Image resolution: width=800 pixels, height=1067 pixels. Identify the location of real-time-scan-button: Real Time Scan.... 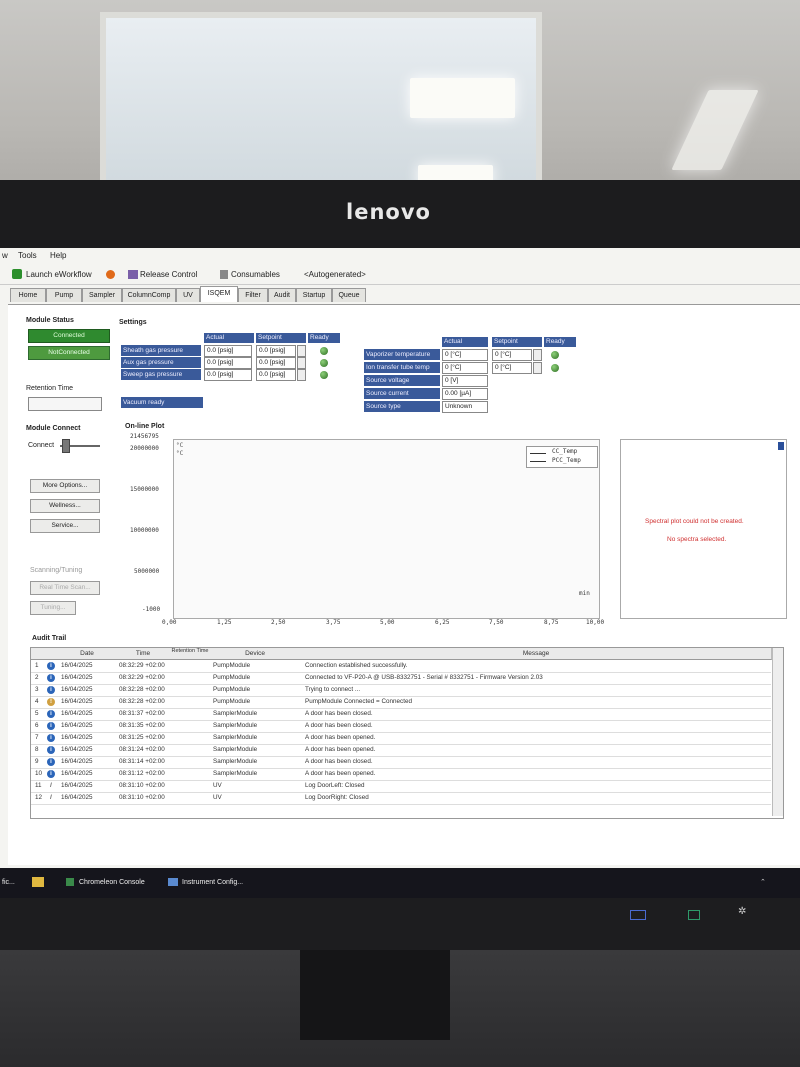
(65, 588).